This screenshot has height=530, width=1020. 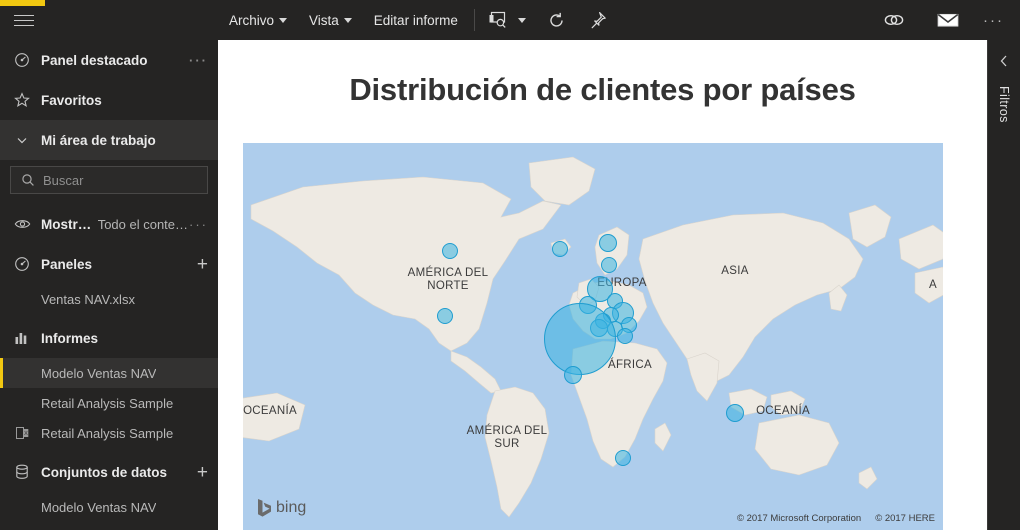 I want to click on filters-pane-label: Filtros, so click(x=1004, y=104).